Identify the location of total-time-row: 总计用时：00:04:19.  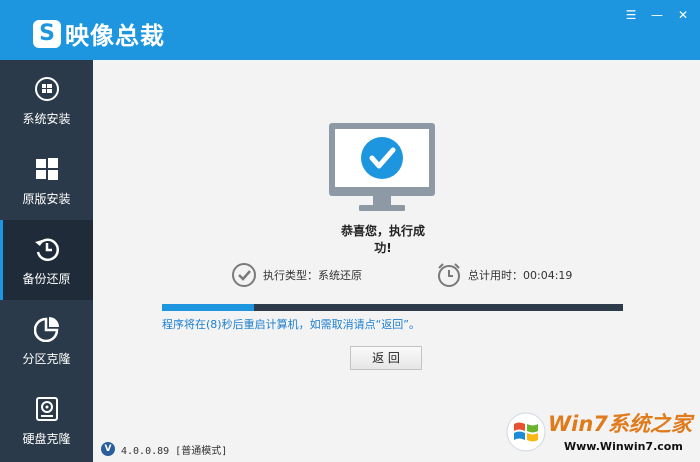
(504, 275).